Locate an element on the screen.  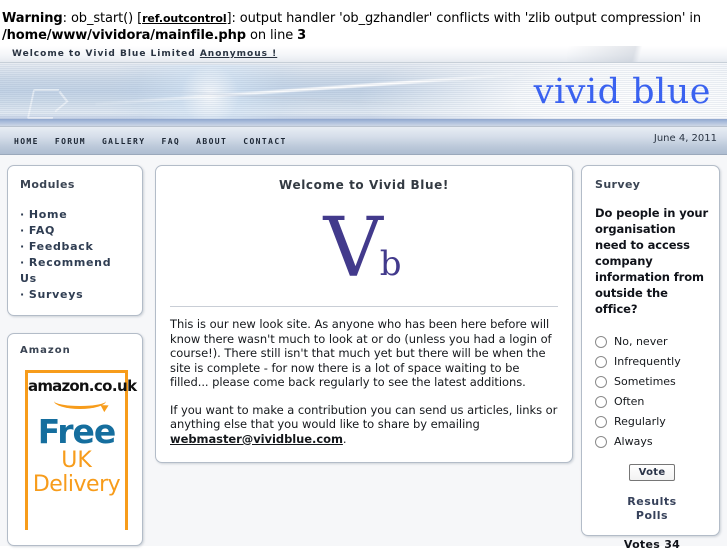
warning-file-path: /home/www/vividora/mainfile.php is located at coordinates (124, 35).